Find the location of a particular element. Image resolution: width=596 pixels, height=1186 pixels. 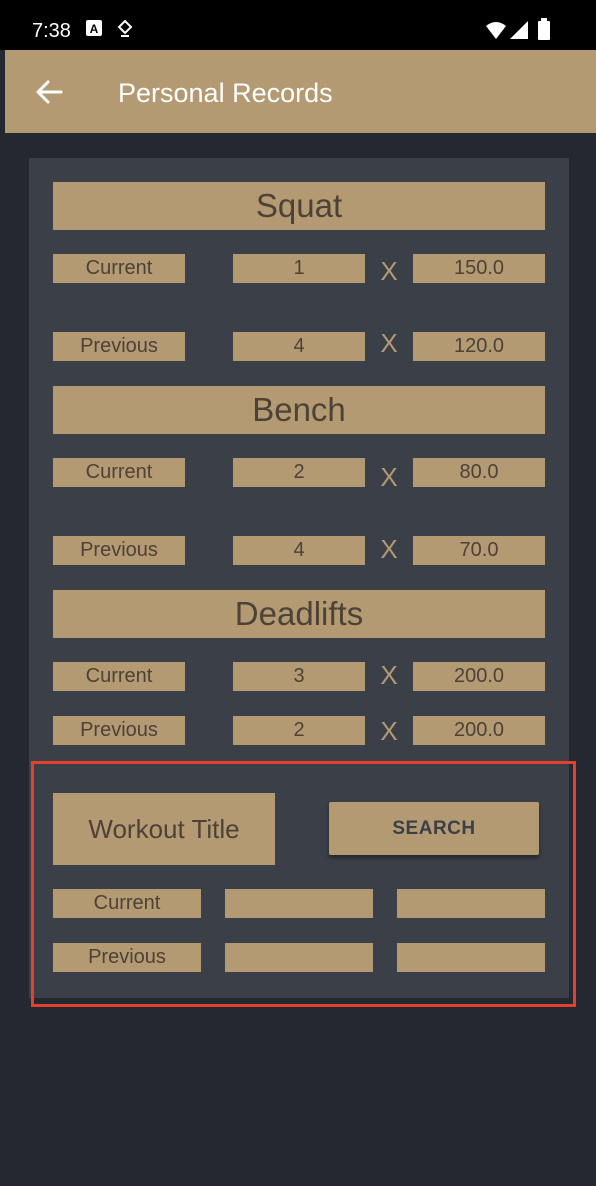

svg-text: A is located at coordinates (94, 29).